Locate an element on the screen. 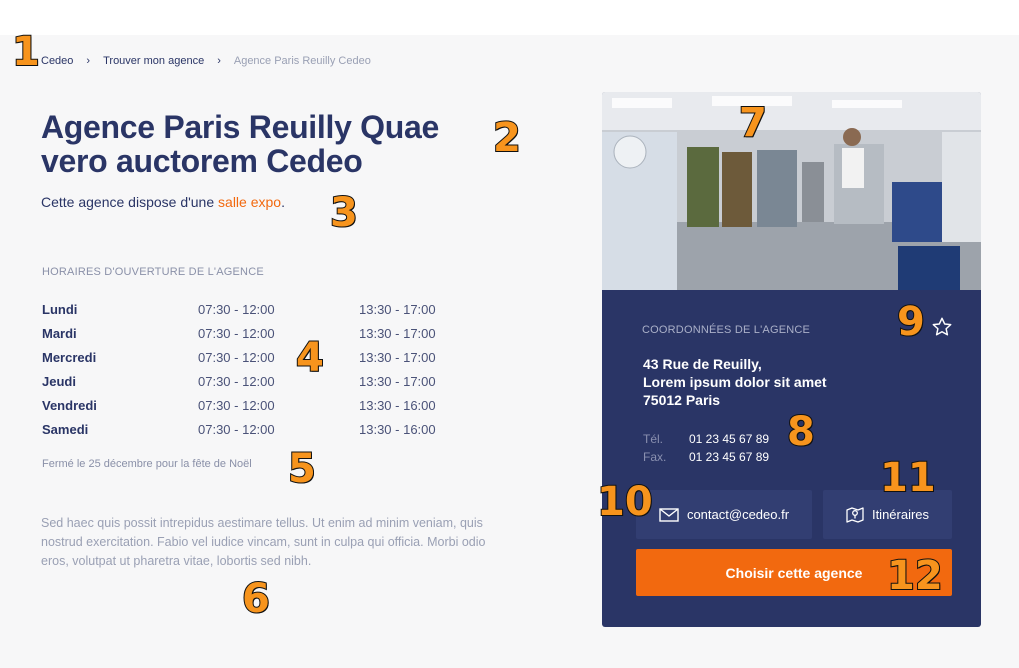 Image resolution: width=1019 pixels, height=668 pixels. hours-row: Vendredi 07:30 - 12:00 13:30 - 16:00 is located at coordinates (239, 405).